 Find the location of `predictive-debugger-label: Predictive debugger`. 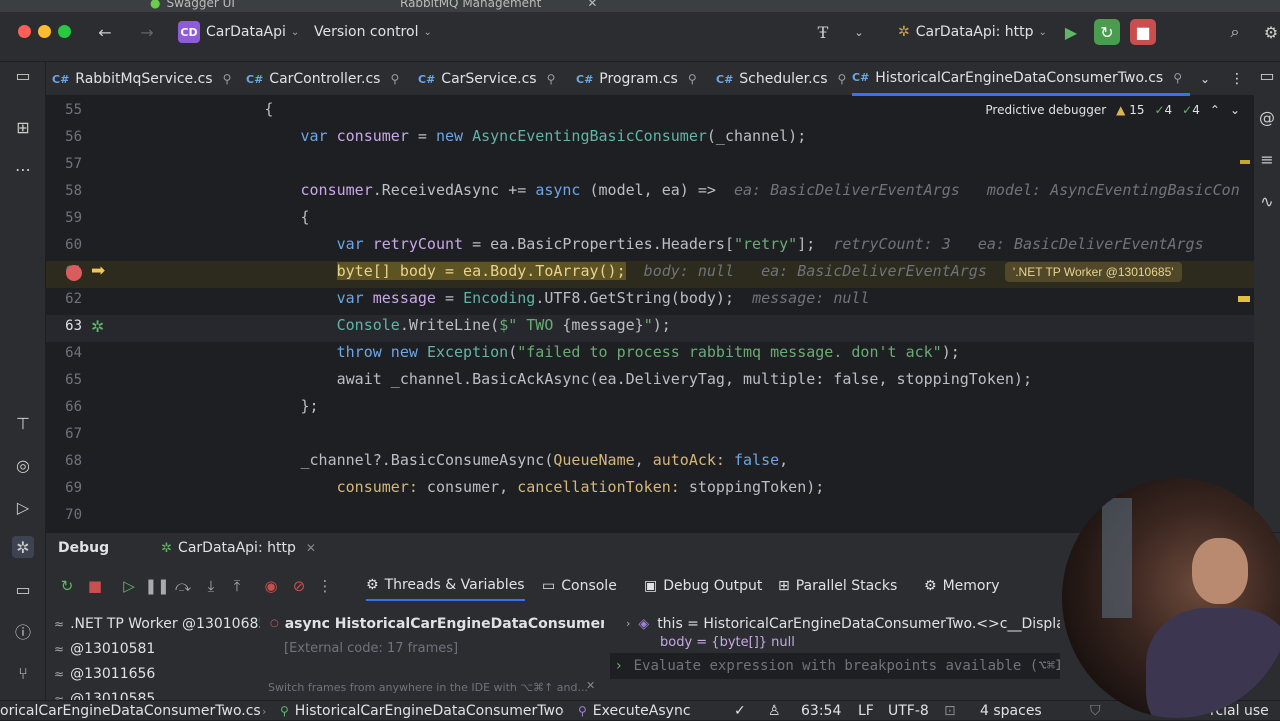

predictive-debugger-label: Predictive debugger is located at coordinates (1045, 110).